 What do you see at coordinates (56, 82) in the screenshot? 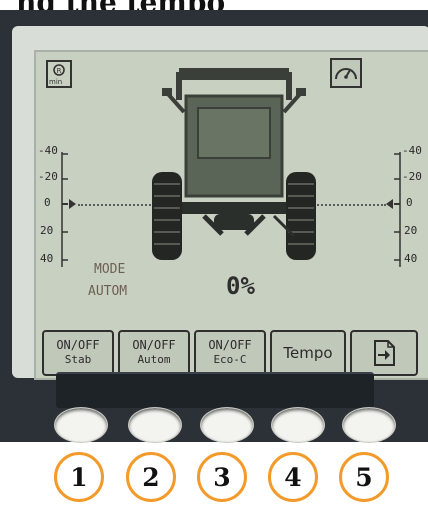
I see `icon-left-text: min` at bounding box center [56, 82].